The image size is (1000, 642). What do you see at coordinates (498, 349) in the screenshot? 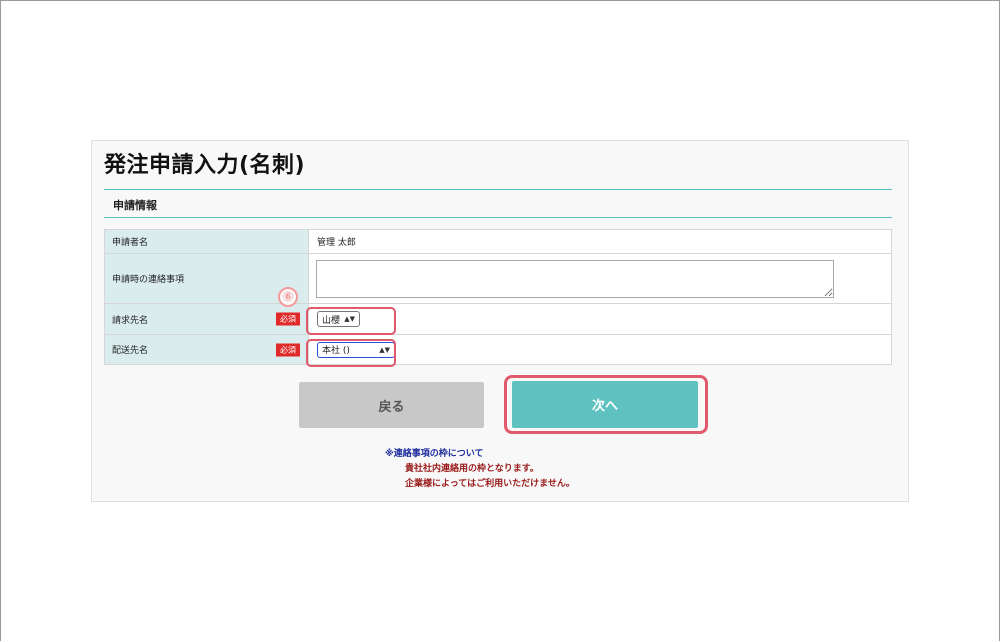
I see `row-delivery: 配送先名 必須 本社 () ▲▼` at bounding box center [498, 349].